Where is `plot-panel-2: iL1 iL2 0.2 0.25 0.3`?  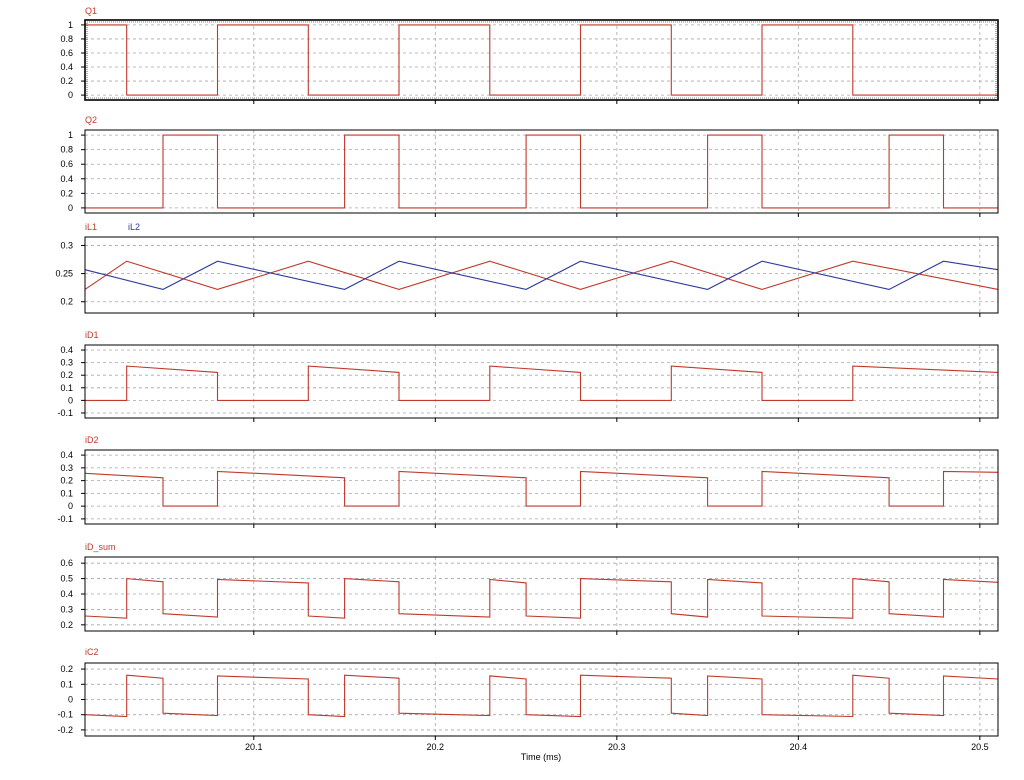 plot-panel-2: iL1 iL2 0.2 0.25 0.3 is located at coordinates (527, 269).